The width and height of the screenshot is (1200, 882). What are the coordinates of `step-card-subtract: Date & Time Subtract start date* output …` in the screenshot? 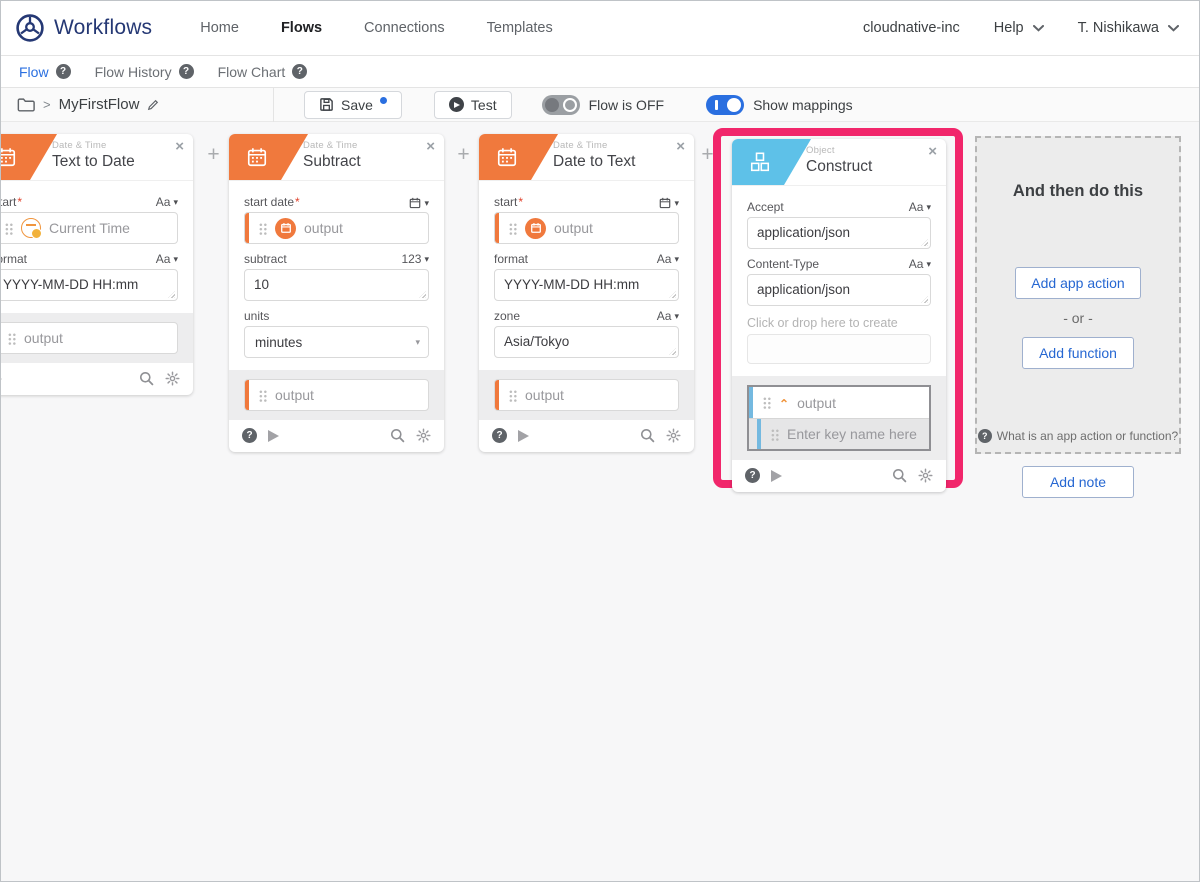 It's located at (336, 293).